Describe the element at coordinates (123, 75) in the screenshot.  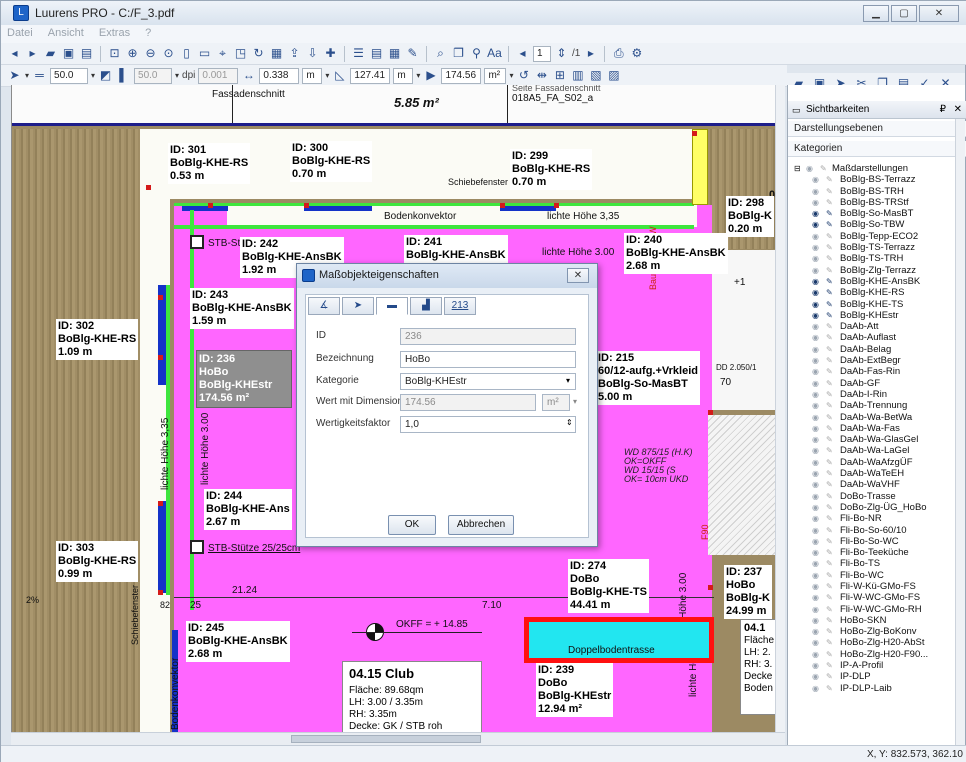
I see `opacity-icon: ▌` at that location.